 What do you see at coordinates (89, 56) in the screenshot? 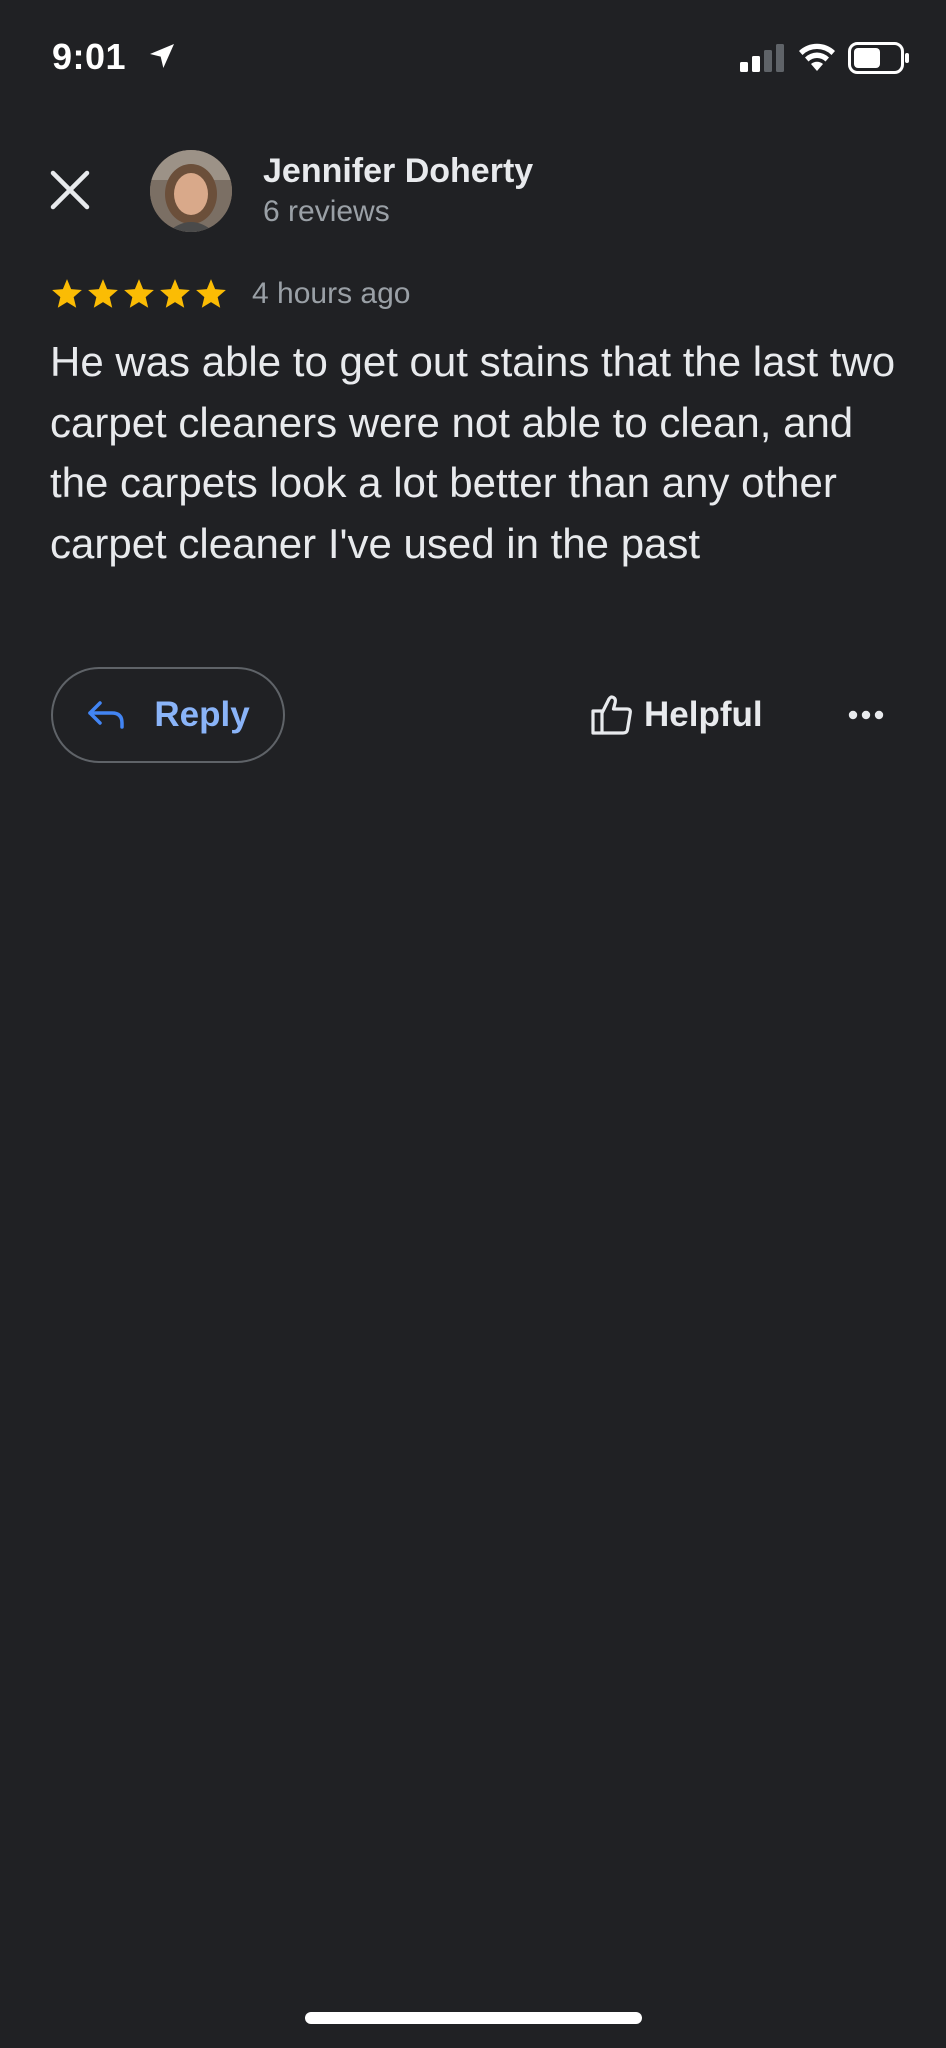
I see `status-time: 9:01` at bounding box center [89, 56].